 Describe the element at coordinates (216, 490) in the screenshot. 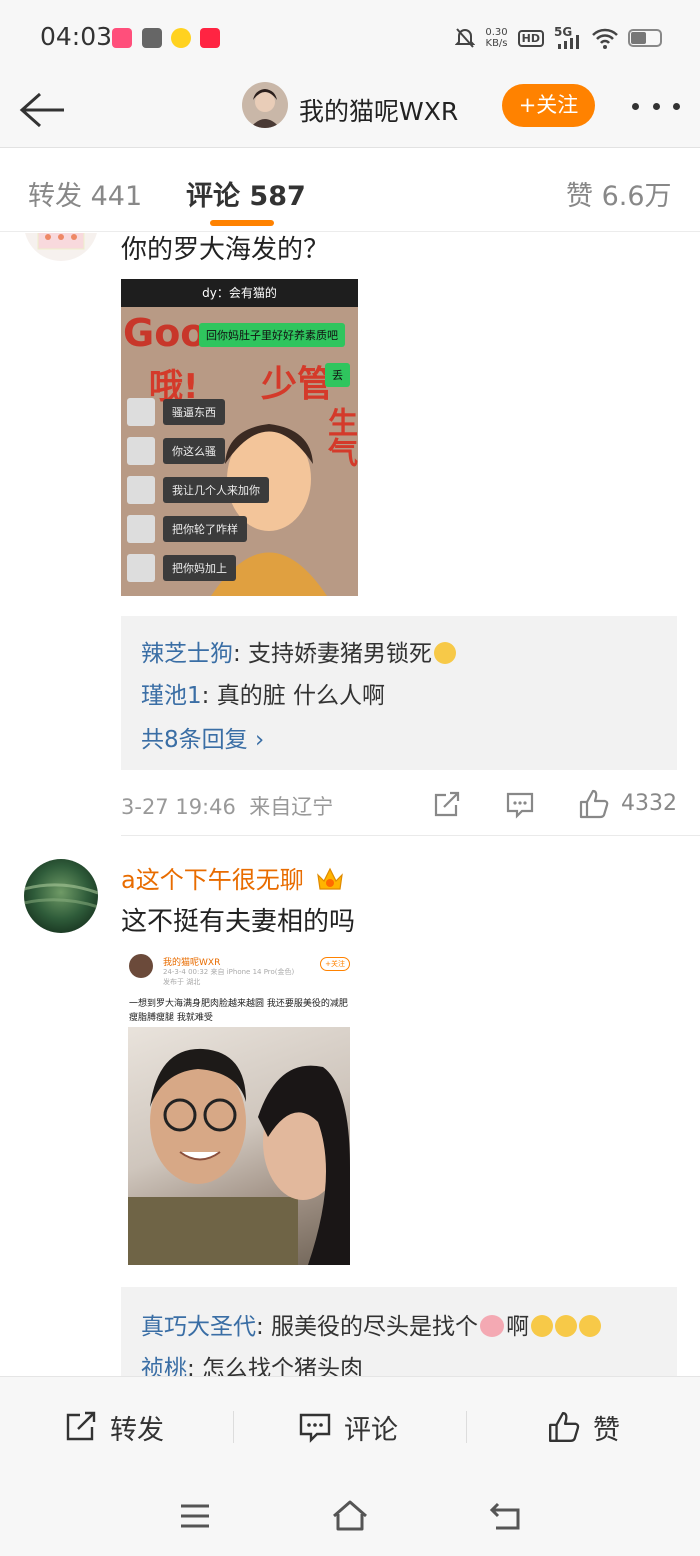

I see `chat-bubble-received: 我让几个人来加你` at that location.